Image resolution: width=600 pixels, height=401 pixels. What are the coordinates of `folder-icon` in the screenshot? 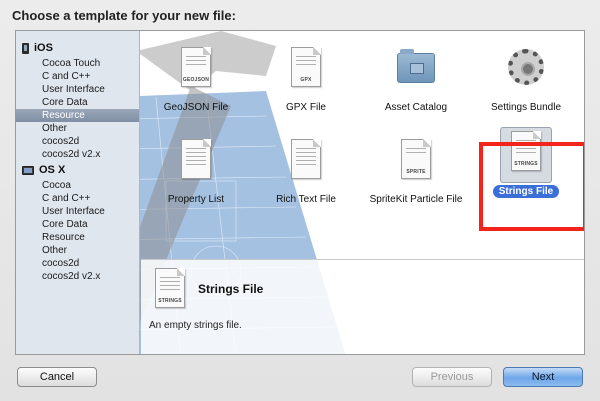 It's located at (416, 71).